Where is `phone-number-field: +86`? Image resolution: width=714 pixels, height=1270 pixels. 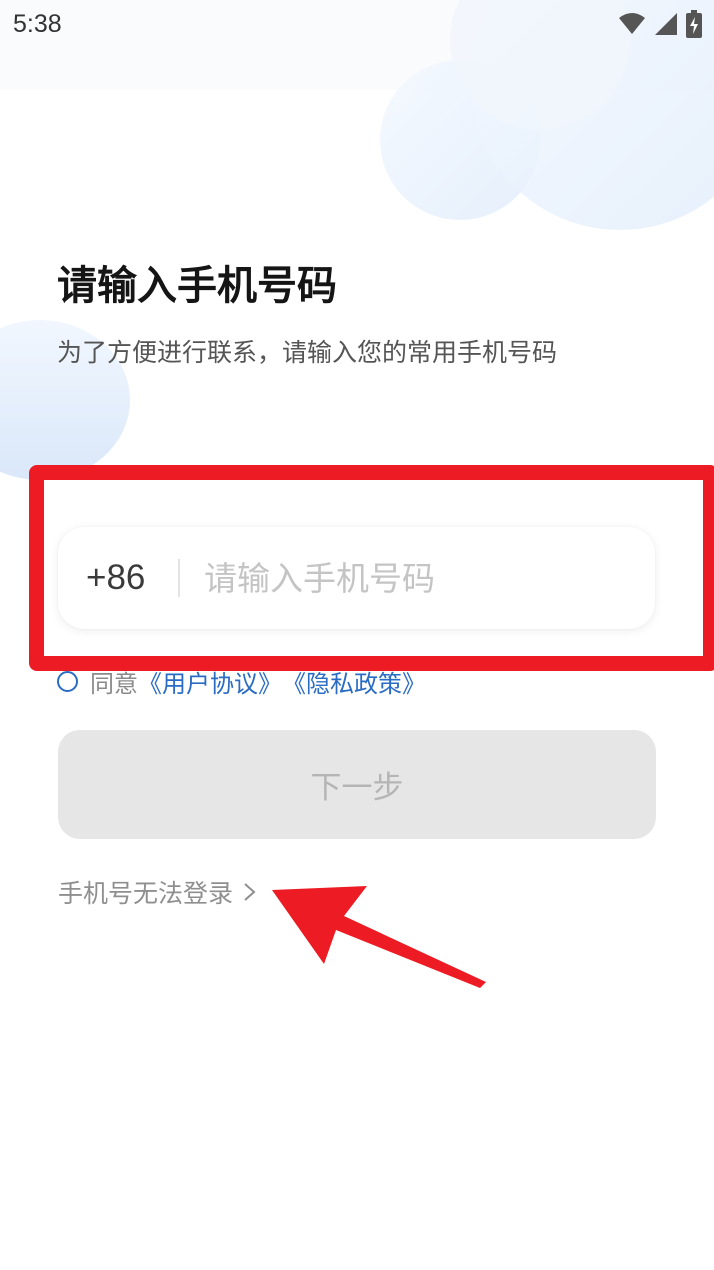 phone-number-field: +86 is located at coordinates (356, 578).